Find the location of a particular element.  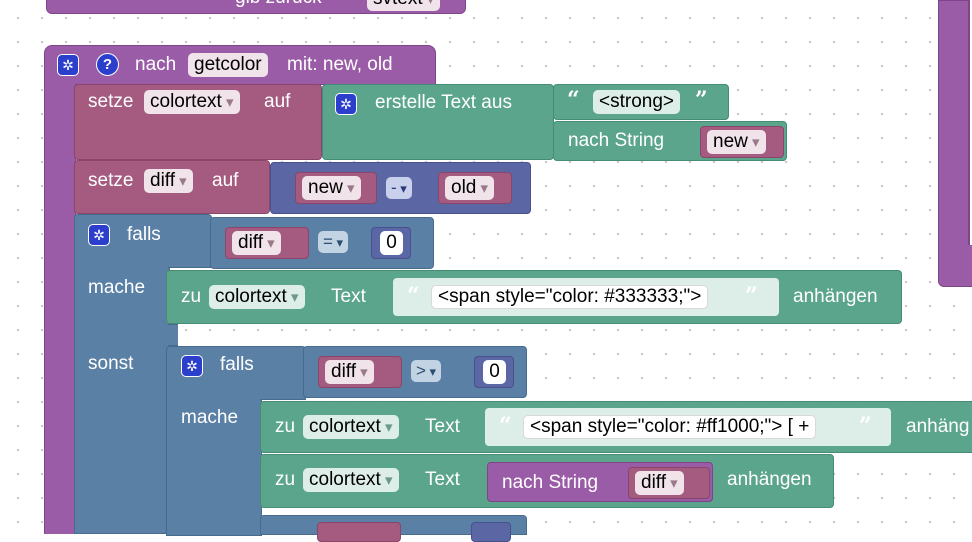

procedure-definition-block: ✲ ? nach getcolor mit: new, old is located at coordinates (240, 65).